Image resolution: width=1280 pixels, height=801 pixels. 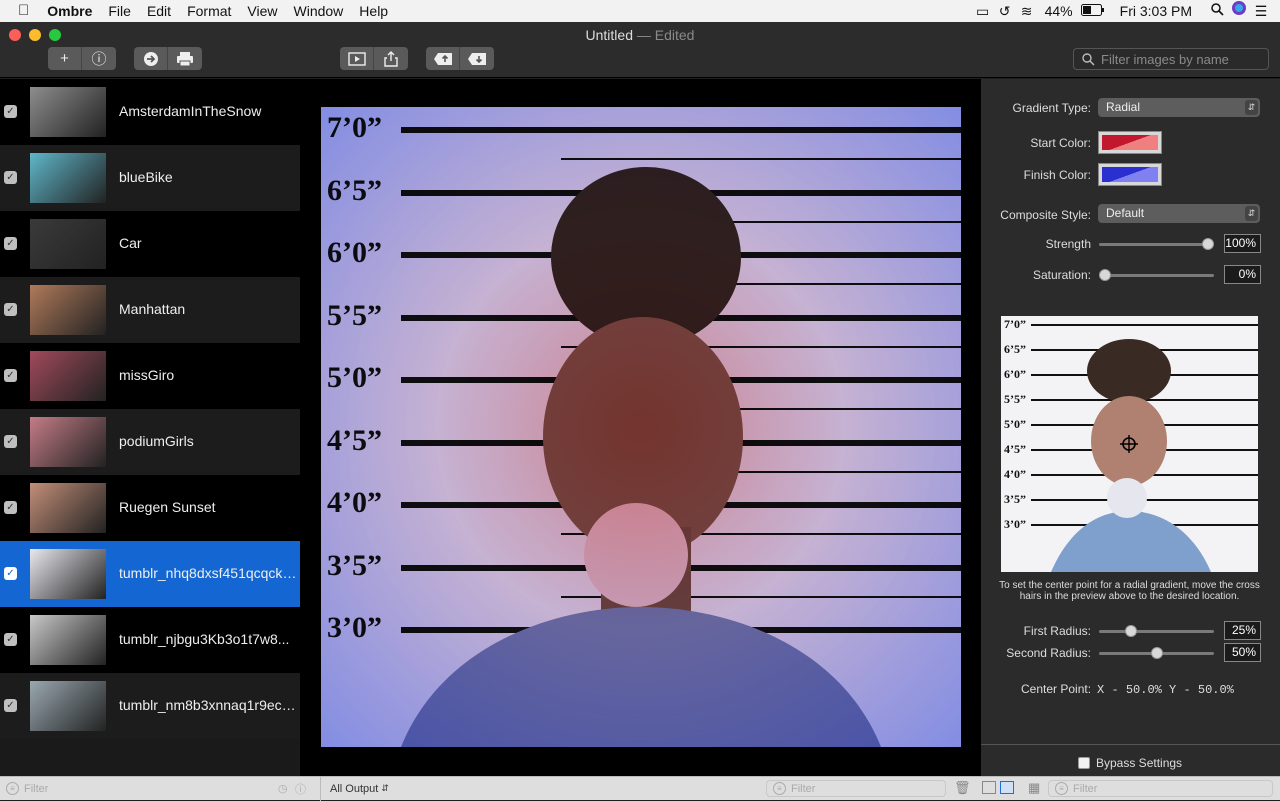 I want to click on slideshow-share-group, so click(x=374, y=58).